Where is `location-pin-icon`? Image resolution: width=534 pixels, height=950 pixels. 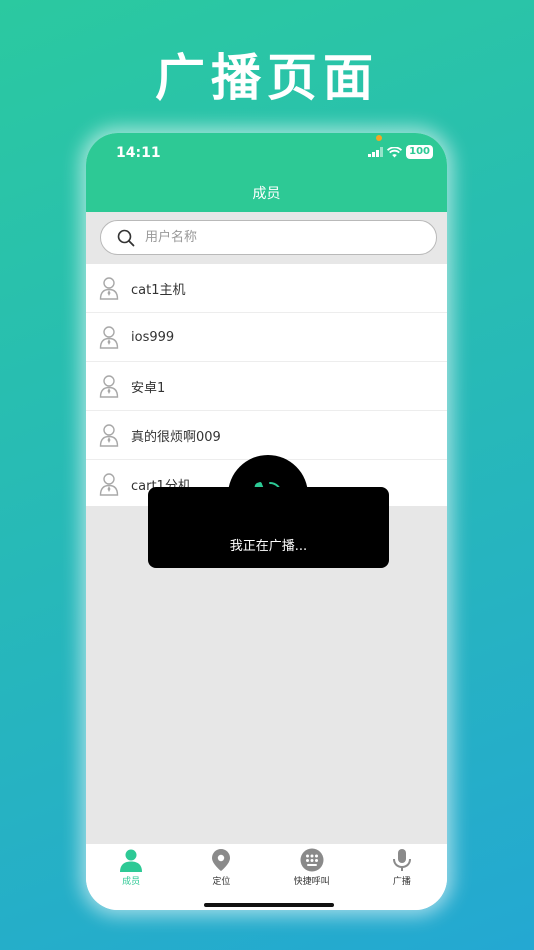 location-pin-icon is located at coordinates (221, 860).